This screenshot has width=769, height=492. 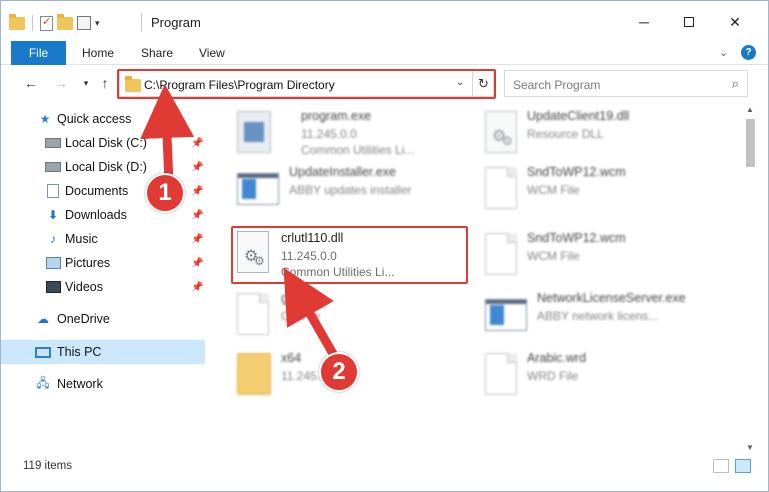 I want to click on download-icon: ⬇, so click(x=53, y=215).